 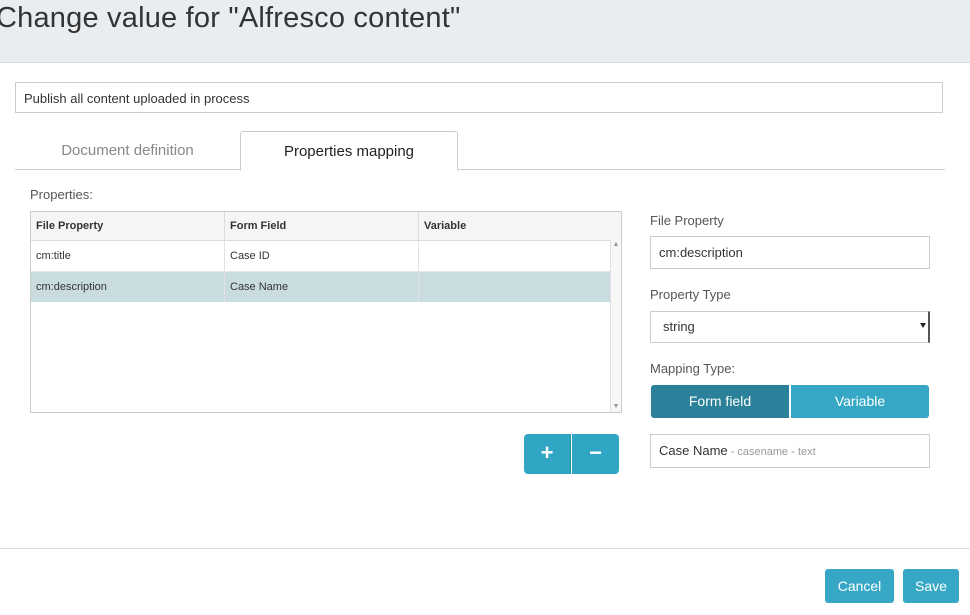 I want to click on description-input: Publish all content uploaded in process, so click(x=479, y=97).